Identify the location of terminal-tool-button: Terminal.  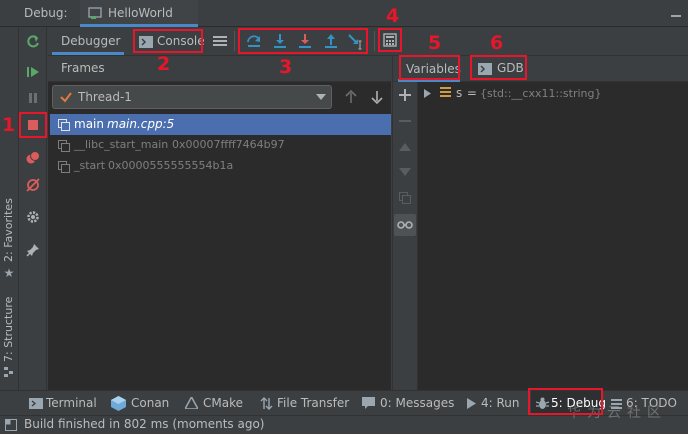
(71, 403).